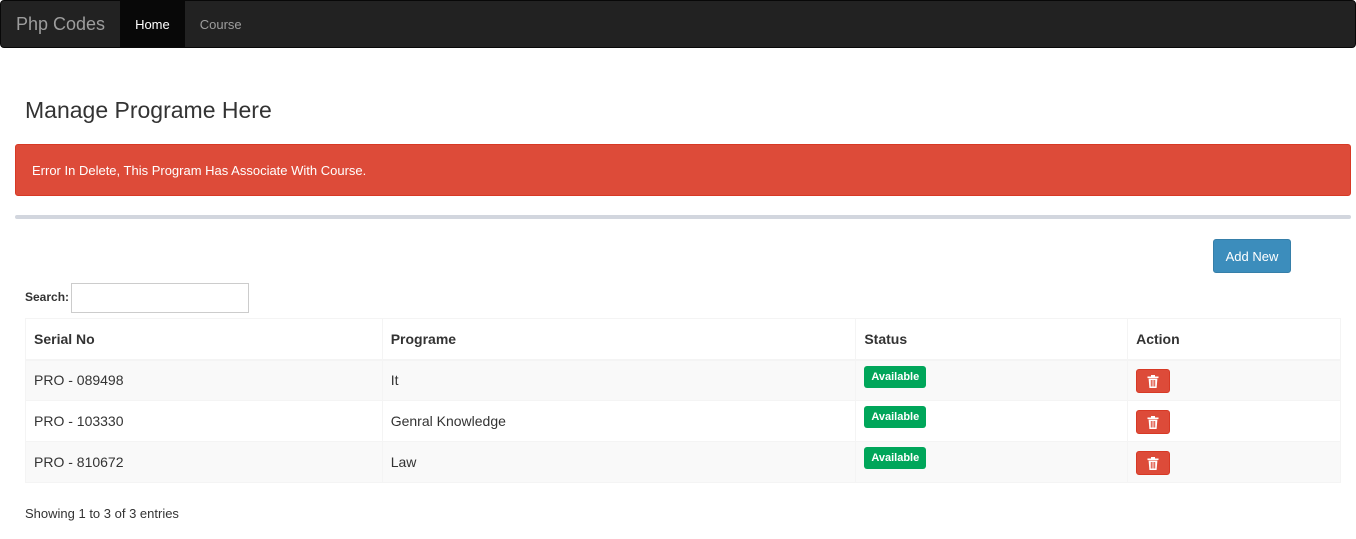 The image size is (1356, 539). What do you see at coordinates (60, 24) in the screenshot?
I see `brand-logo: Php Codes` at bounding box center [60, 24].